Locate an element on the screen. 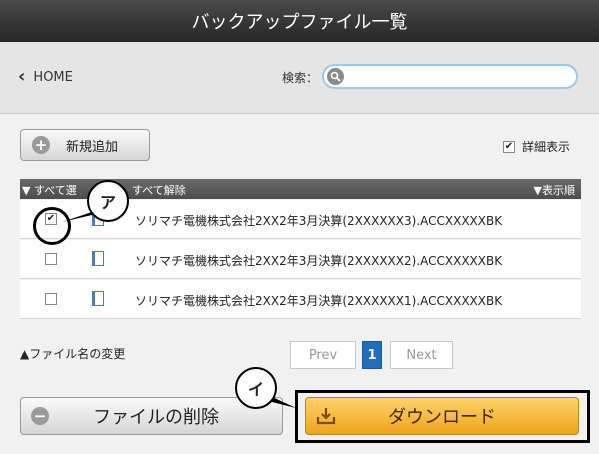 The width and height of the screenshot is (599, 454). home-label: HOME is located at coordinates (53, 77).